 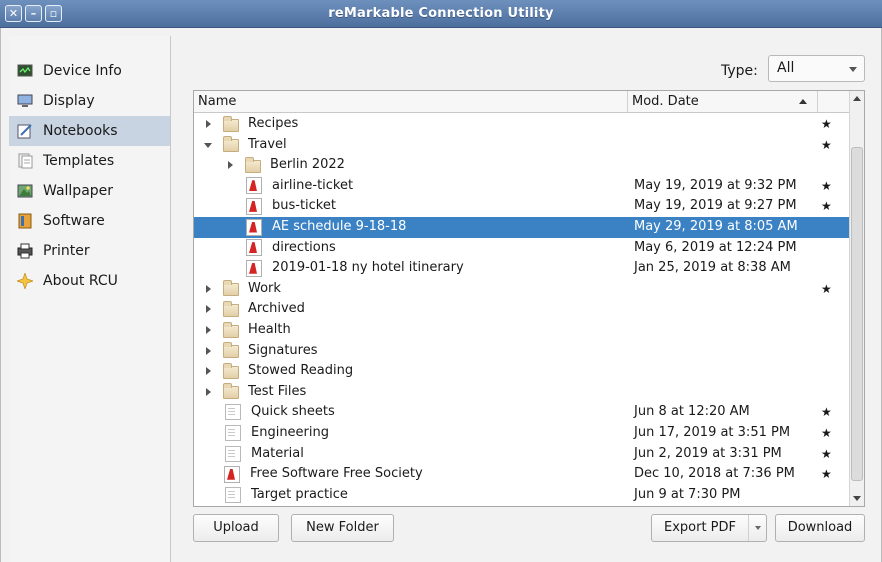 What do you see at coordinates (313, 185) in the screenshot?
I see `tree-item-label: airline-ticket` at bounding box center [313, 185].